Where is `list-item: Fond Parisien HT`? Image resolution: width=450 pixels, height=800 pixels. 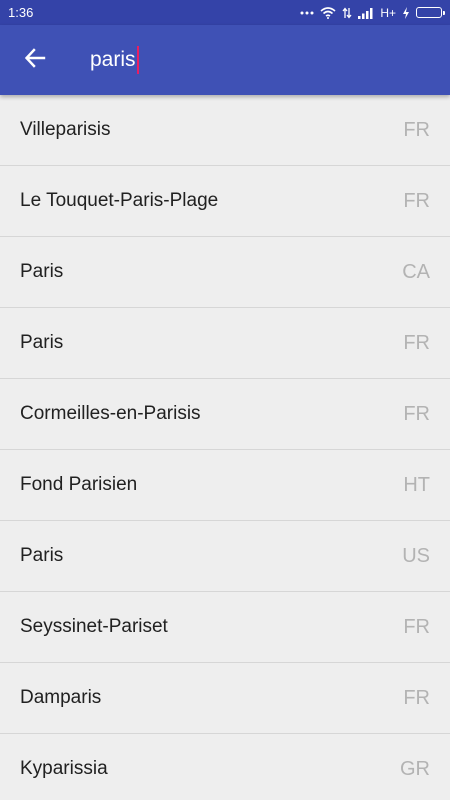 list-item: Fond Parisien HT is located at coordinates (225, 485).